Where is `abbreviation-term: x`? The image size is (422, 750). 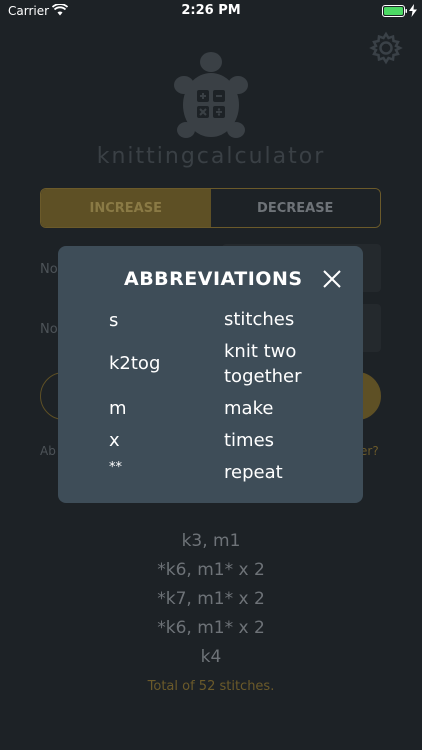 abbreviation-term: x is located at coordinates (114, 440).